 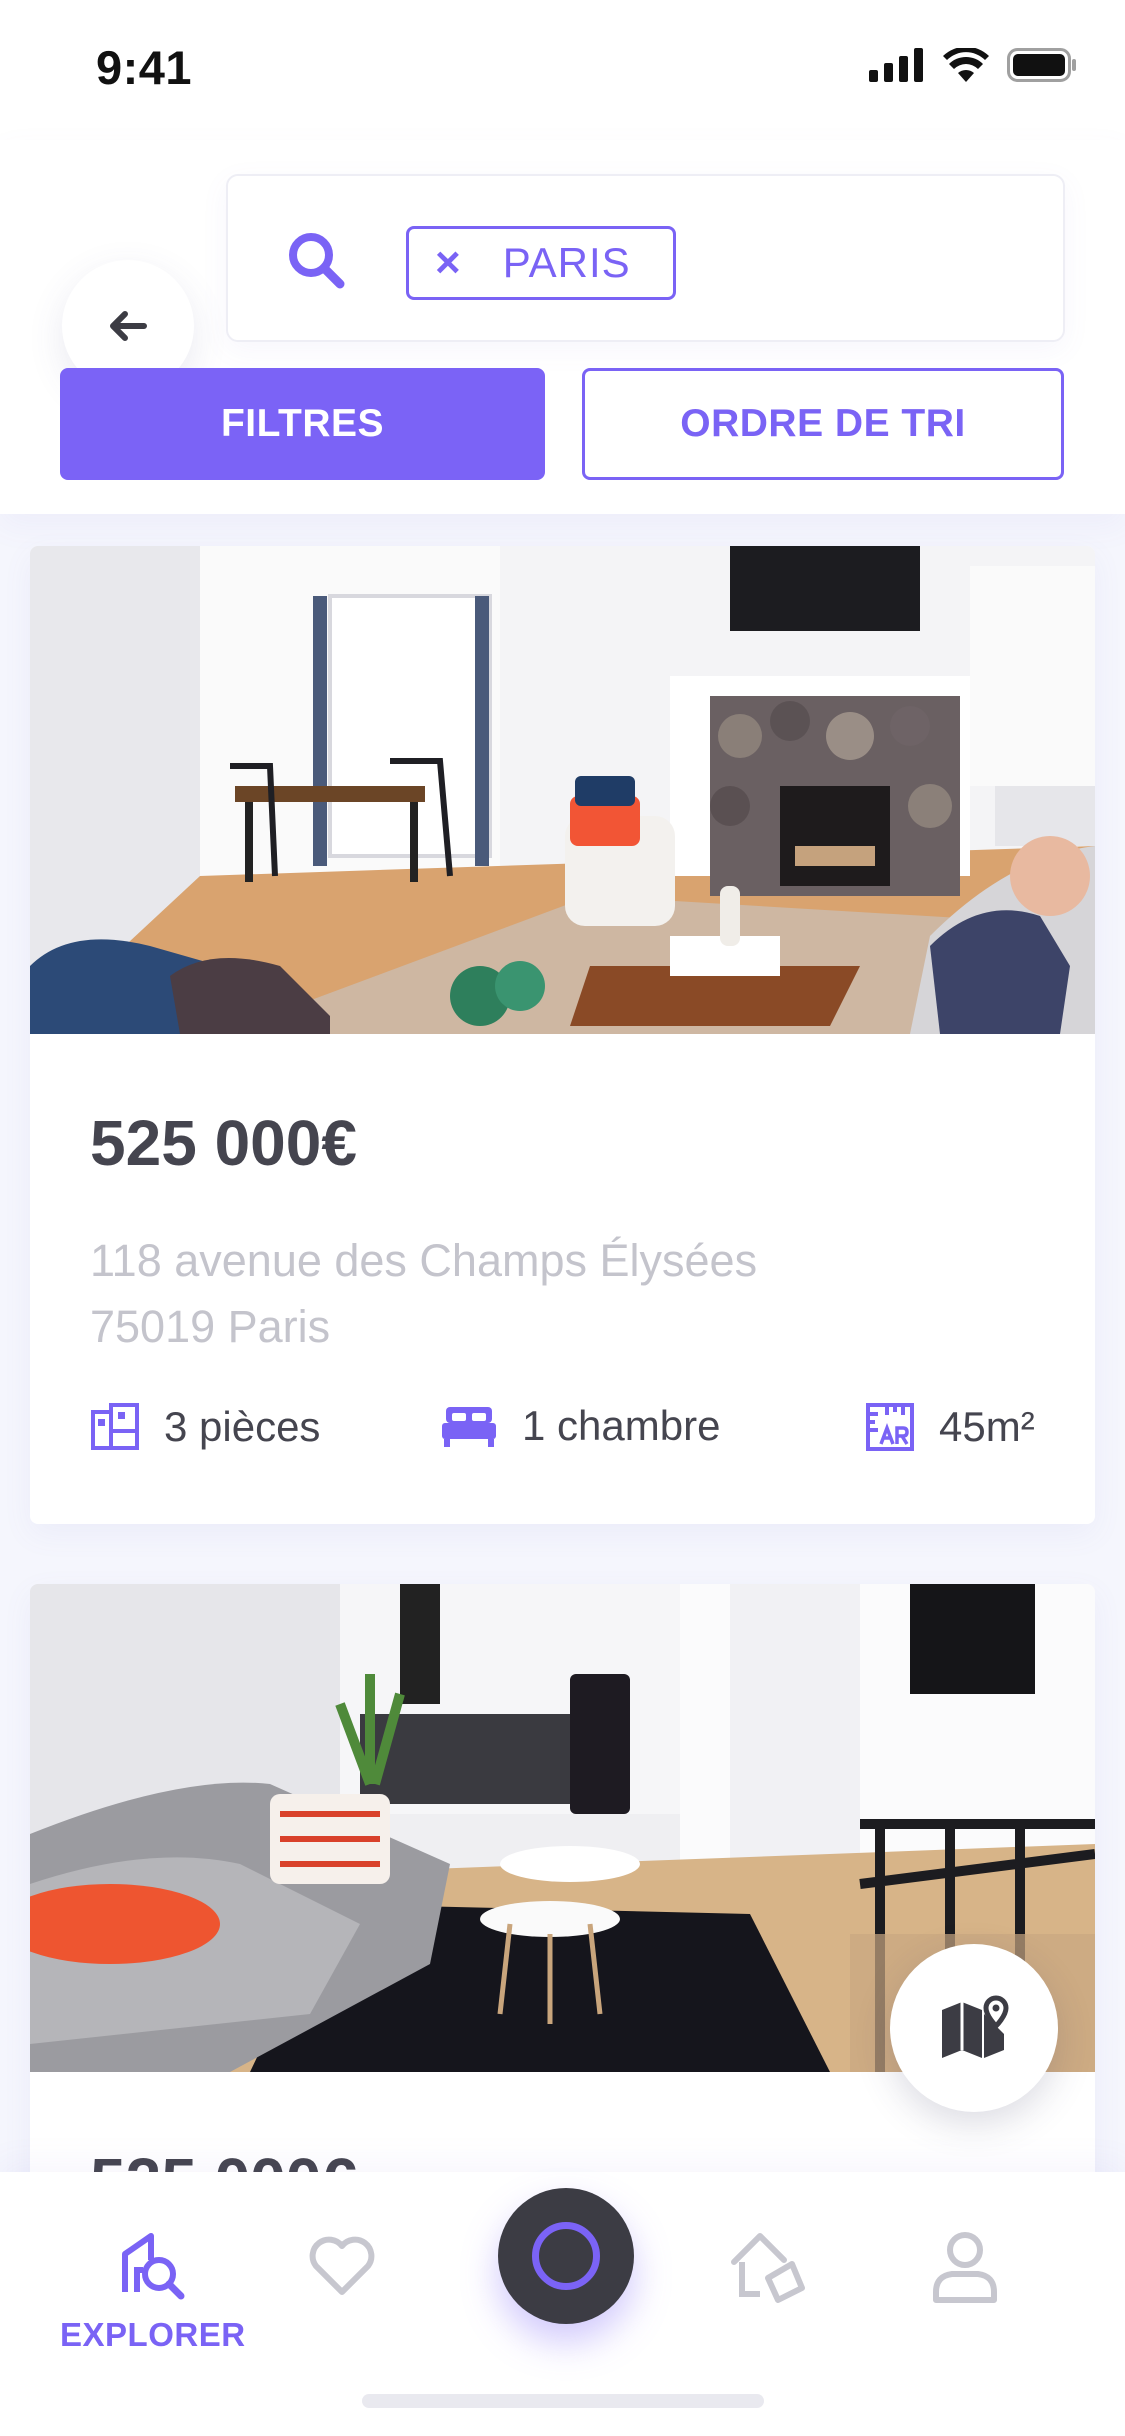 I want to click on wifi-icon, so click(x=966, y=65).